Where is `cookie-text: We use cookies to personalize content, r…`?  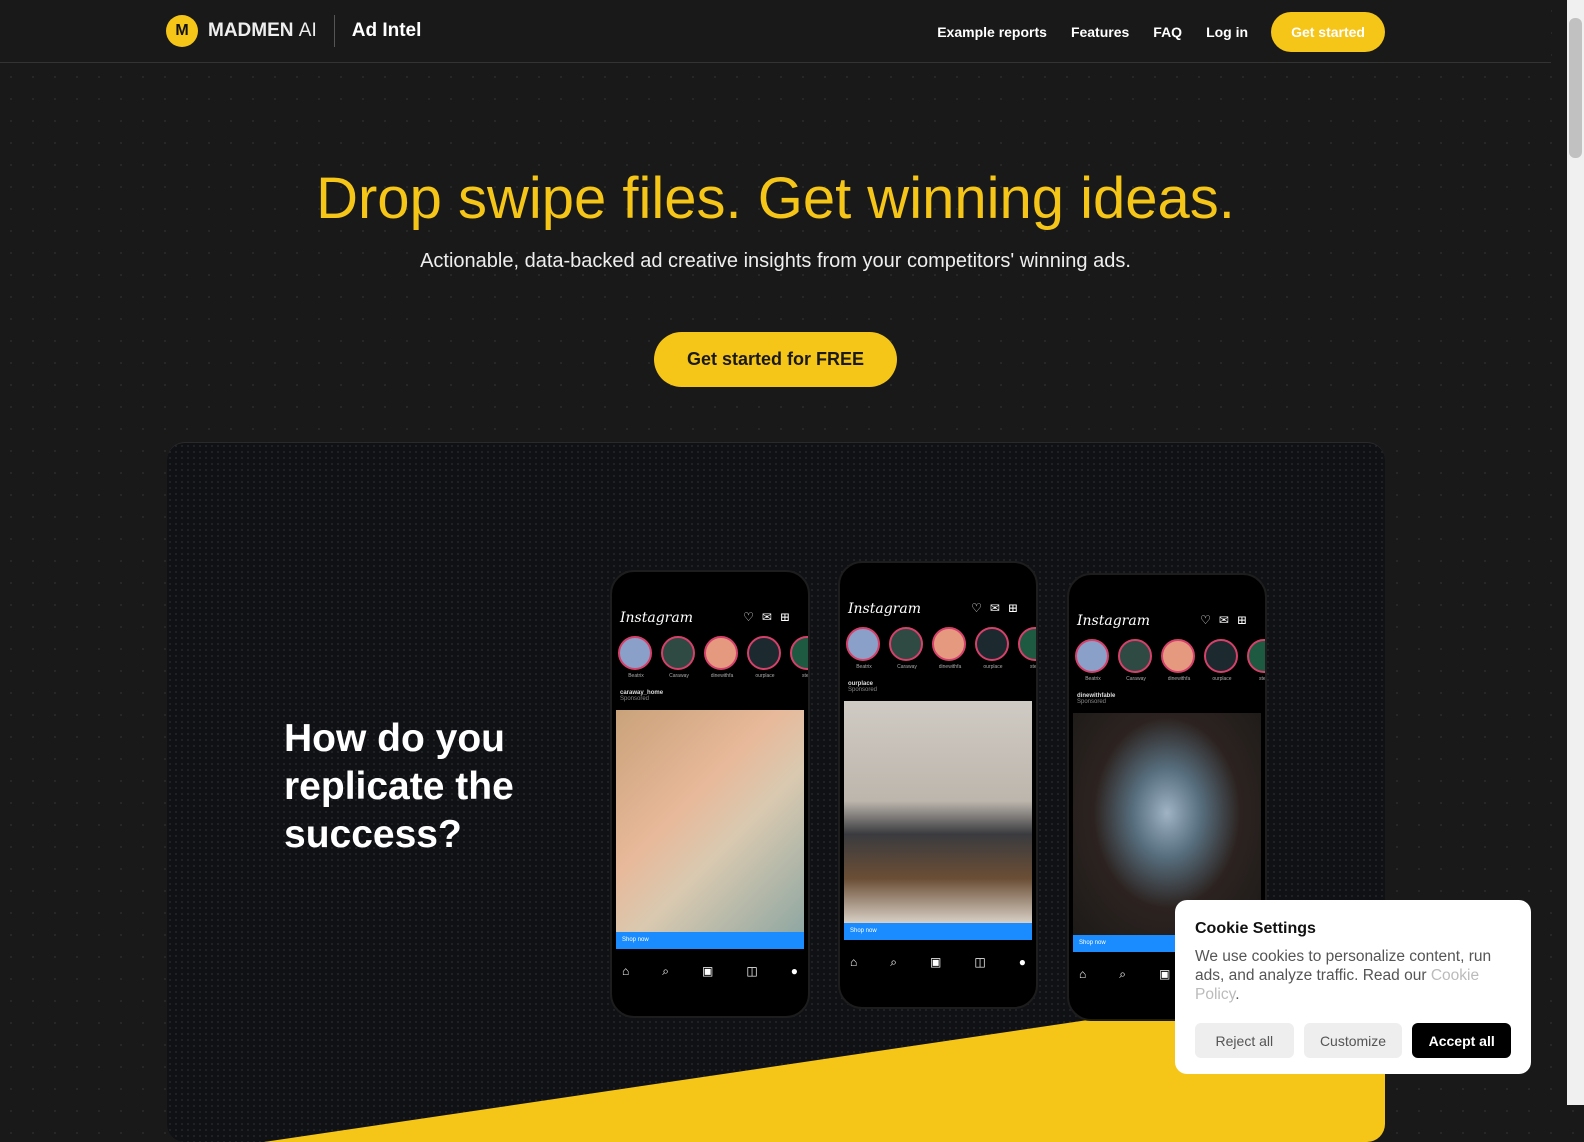 cookie-text: We use cookies to personalize content, r… is located at coordinates (1343, 975).